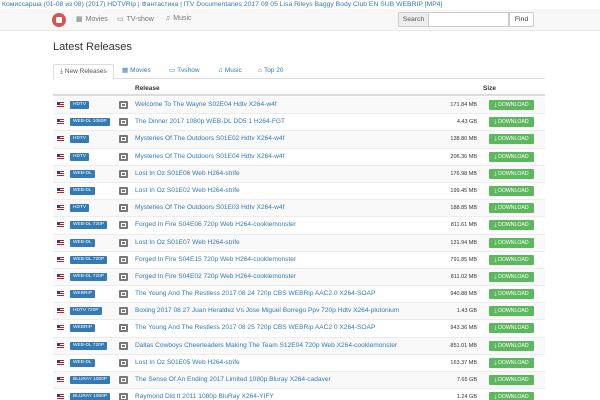  What do you see at coordinates (83, 72) in the screenshot?
I see `tab-new-releases: ⤓ New Releases` at bounding box center [83, 72].